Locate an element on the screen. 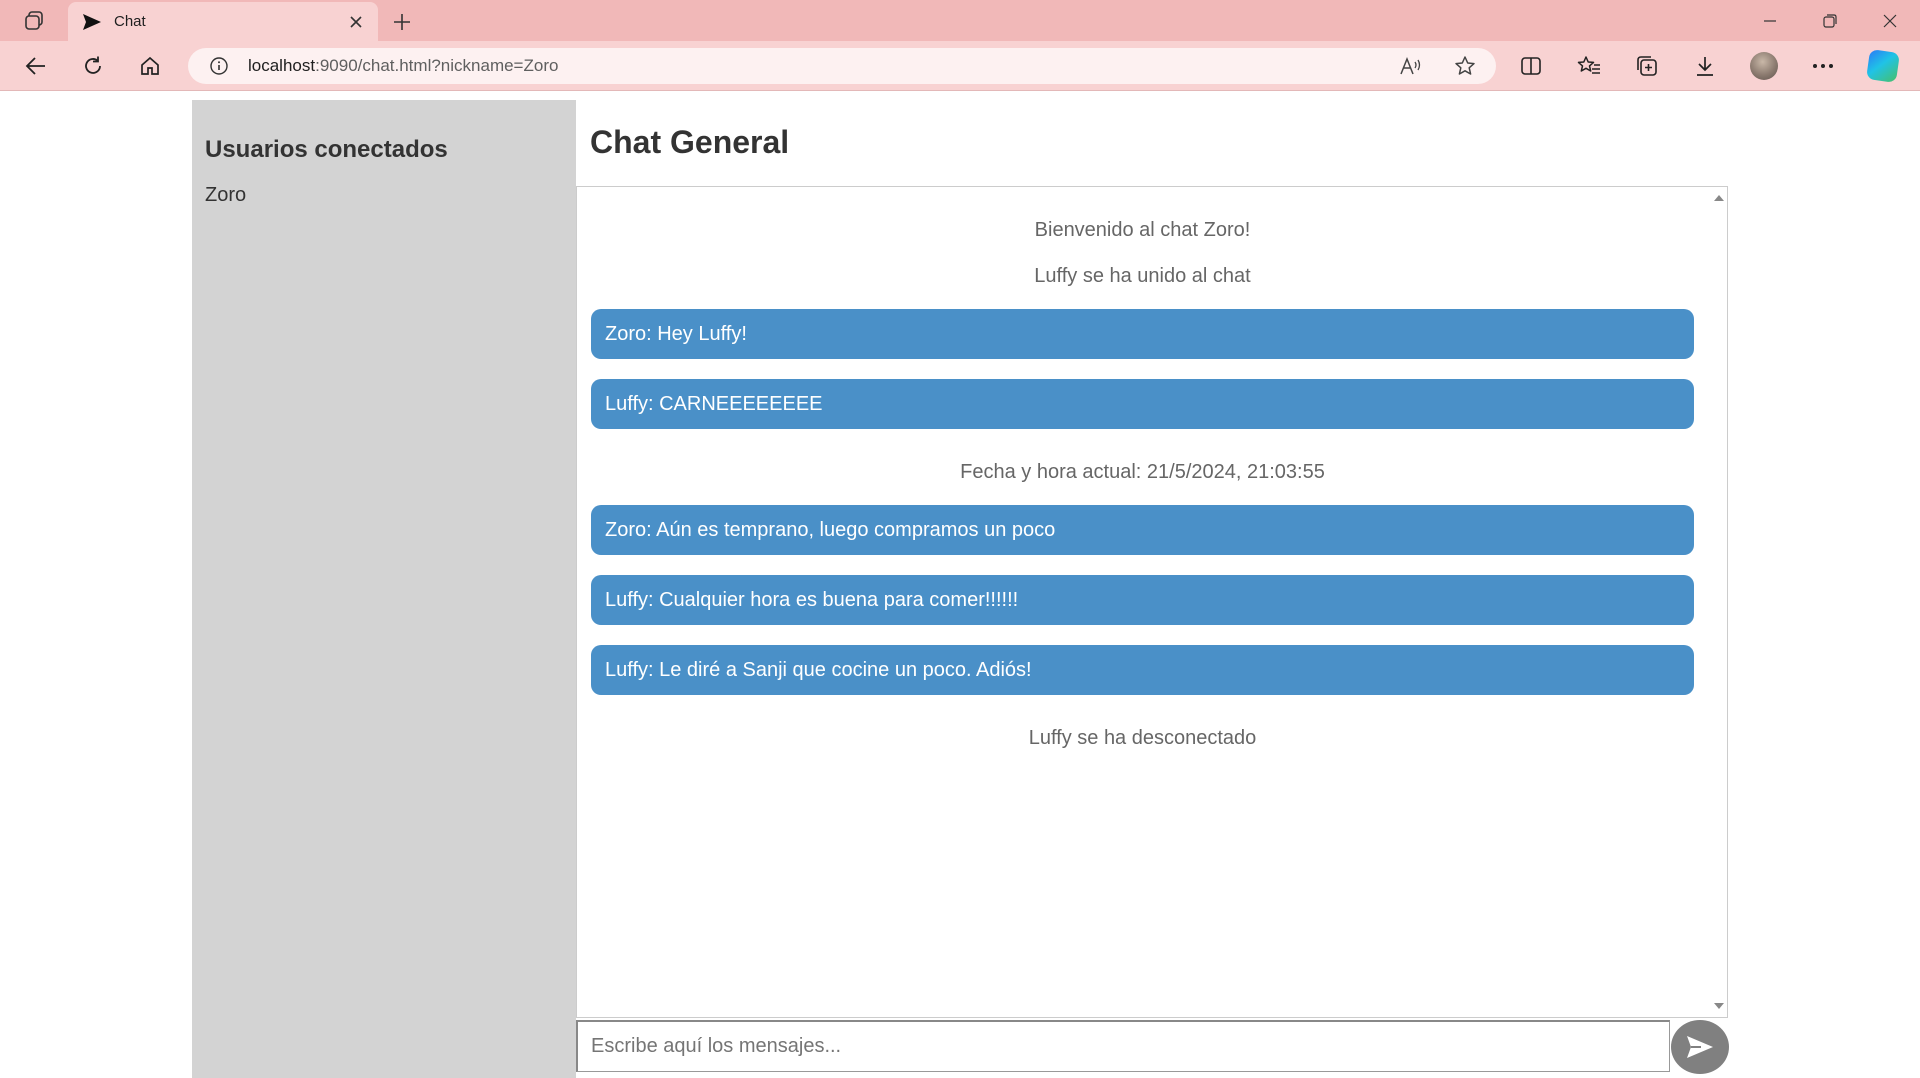 The width and height of the screenshot is (1920, 1078). message-input is located at coordinates (1123, 1046).